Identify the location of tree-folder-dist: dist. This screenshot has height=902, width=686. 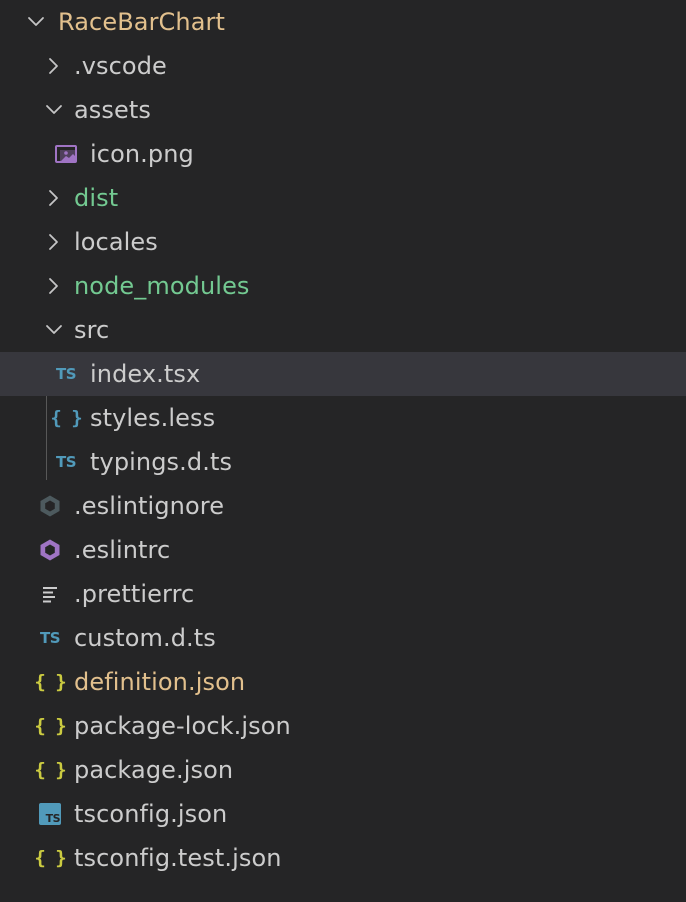
(343, 198).